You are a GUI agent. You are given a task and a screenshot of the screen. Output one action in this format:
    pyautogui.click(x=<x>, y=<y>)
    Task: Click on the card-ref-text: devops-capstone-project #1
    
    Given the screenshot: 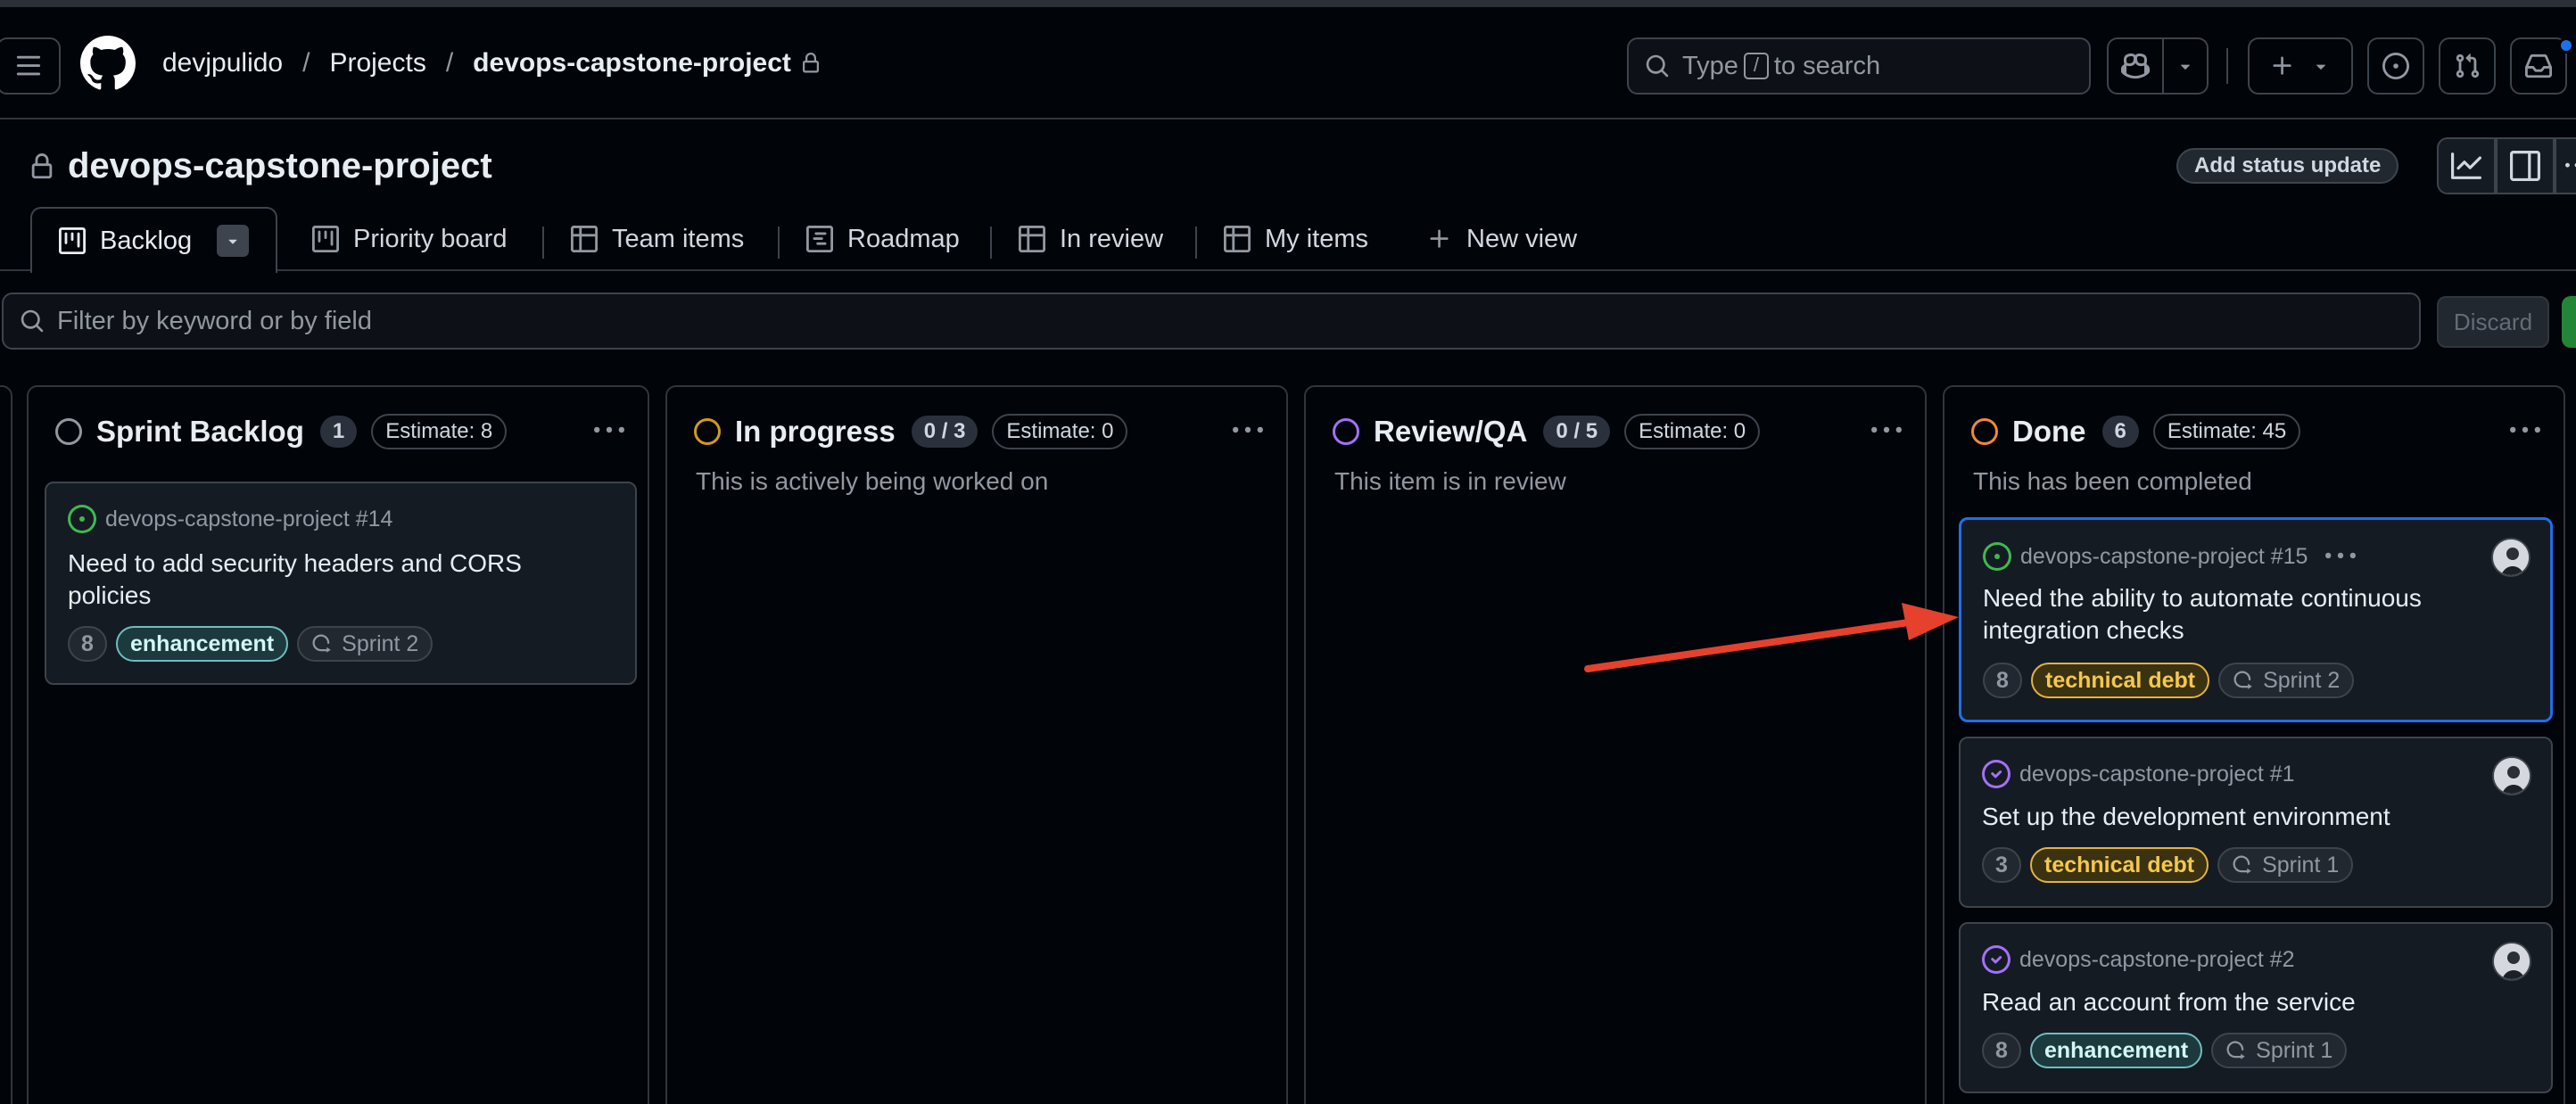 What is the action you would take?
    pyautogui.click(x=2157, y=774)
    